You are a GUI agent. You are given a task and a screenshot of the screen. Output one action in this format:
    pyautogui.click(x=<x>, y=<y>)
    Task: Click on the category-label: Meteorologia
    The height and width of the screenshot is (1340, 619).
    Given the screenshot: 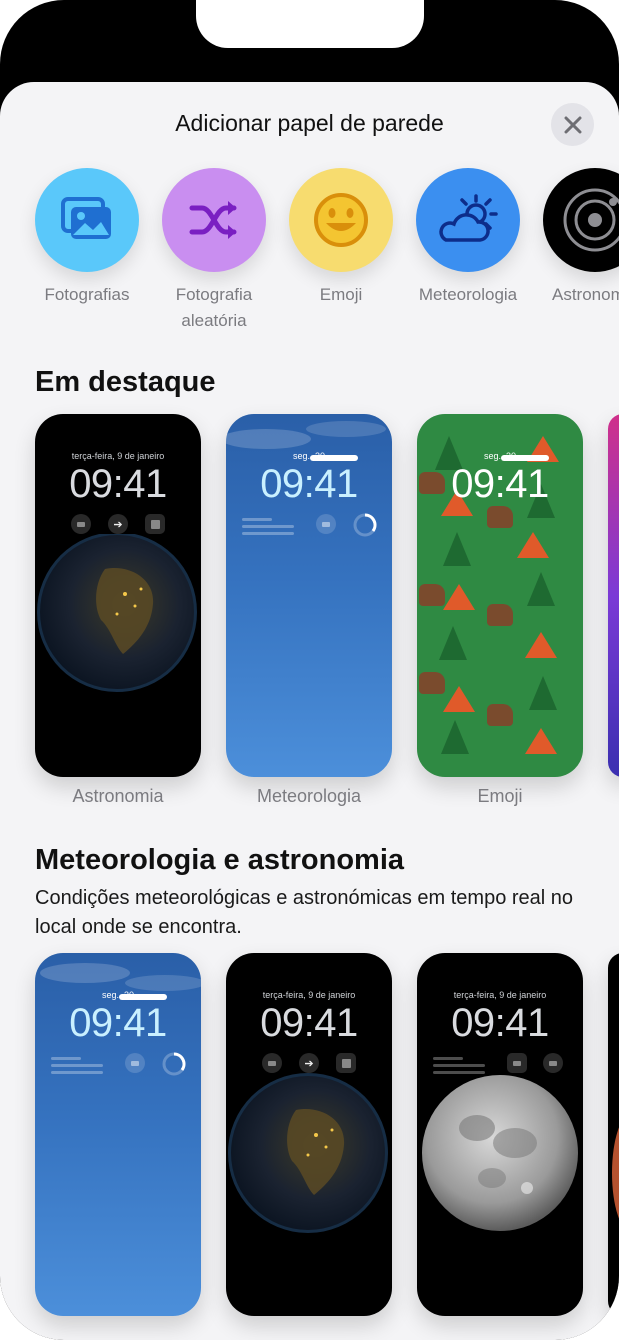 What is the action you would take?
    pyautogui.click(x=468, y=294)
    